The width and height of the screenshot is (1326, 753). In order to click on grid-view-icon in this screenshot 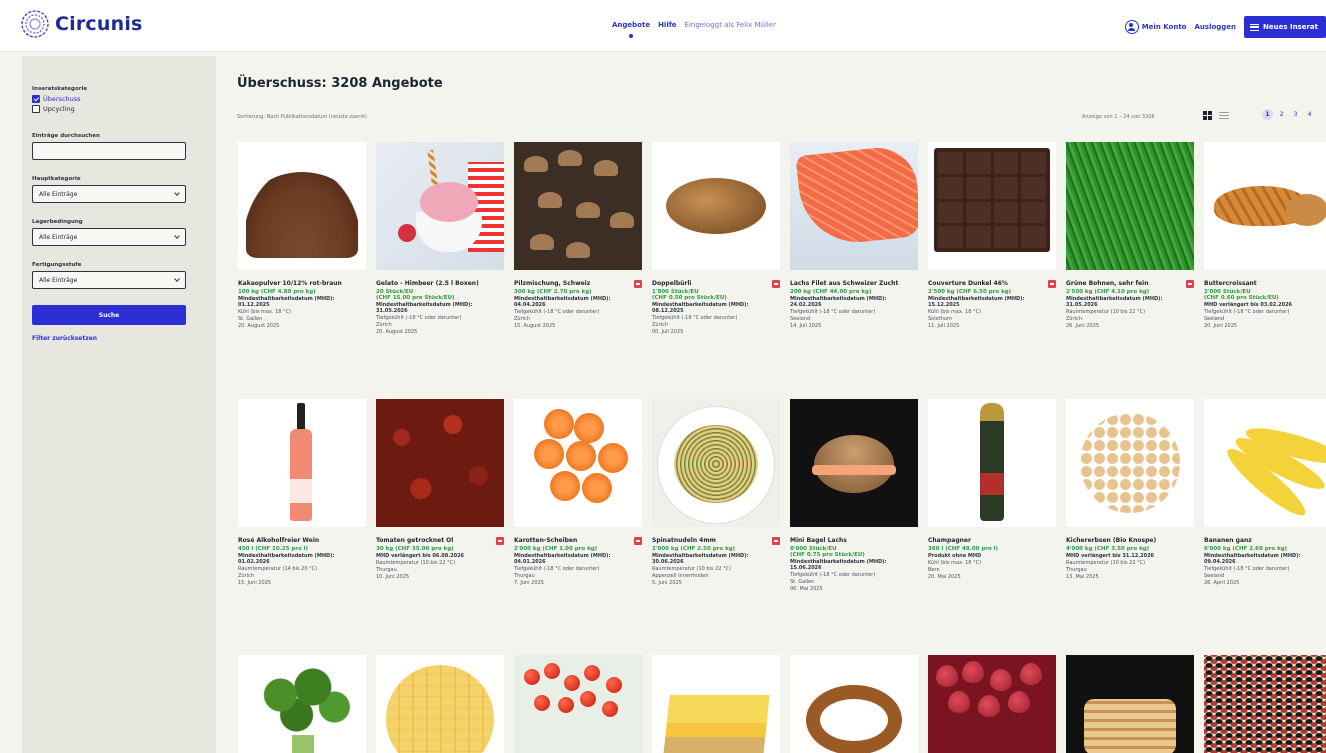, I will do `click(1207, 115)`.